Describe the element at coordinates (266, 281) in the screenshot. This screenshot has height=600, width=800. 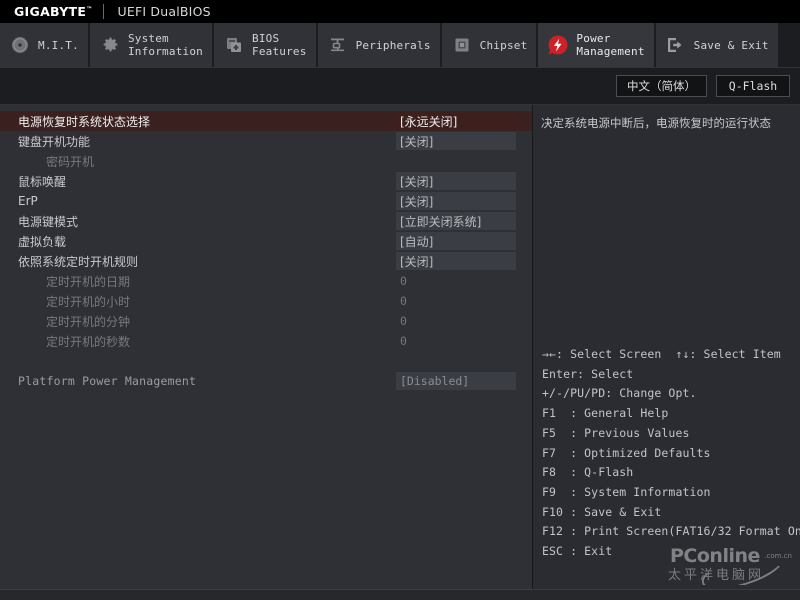
I see `setting-row: 定时开机的日期 0` at that location.